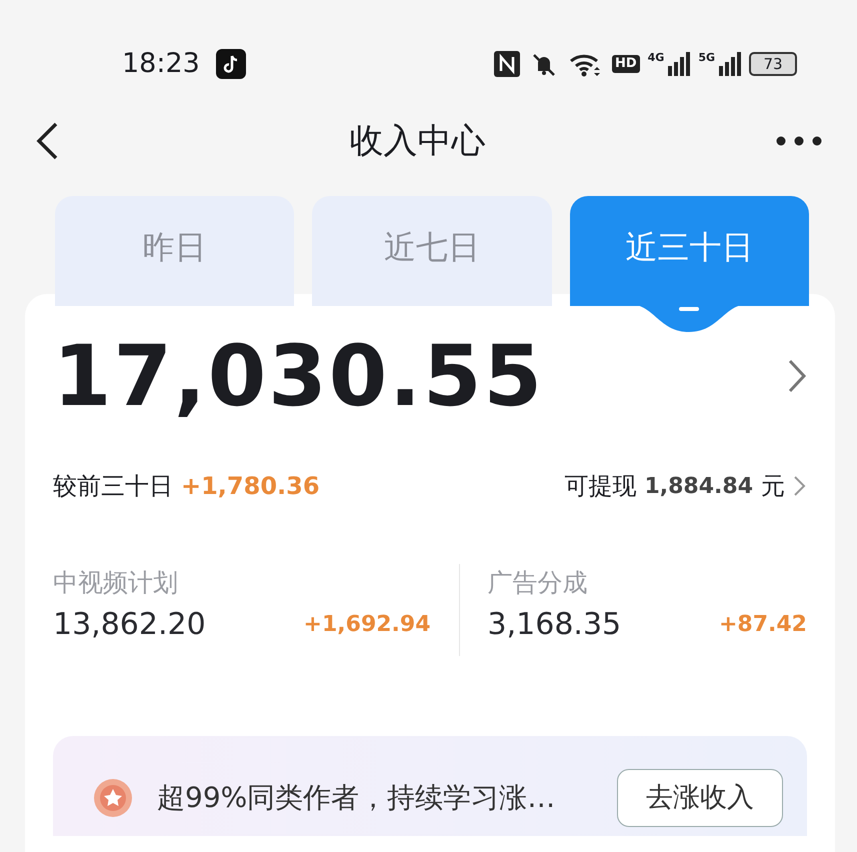 The height and width of the screenshot is (852, 857). What do you see at coordinates (555, 625) in the screenshot?
I see `stat-value: 3,168.35` at bounding box center [555, 625].